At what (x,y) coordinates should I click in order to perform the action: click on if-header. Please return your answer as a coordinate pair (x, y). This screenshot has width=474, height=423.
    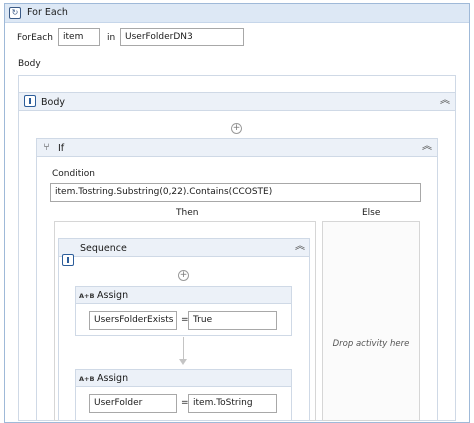
    Looking at the image, I should click on (237, 148).